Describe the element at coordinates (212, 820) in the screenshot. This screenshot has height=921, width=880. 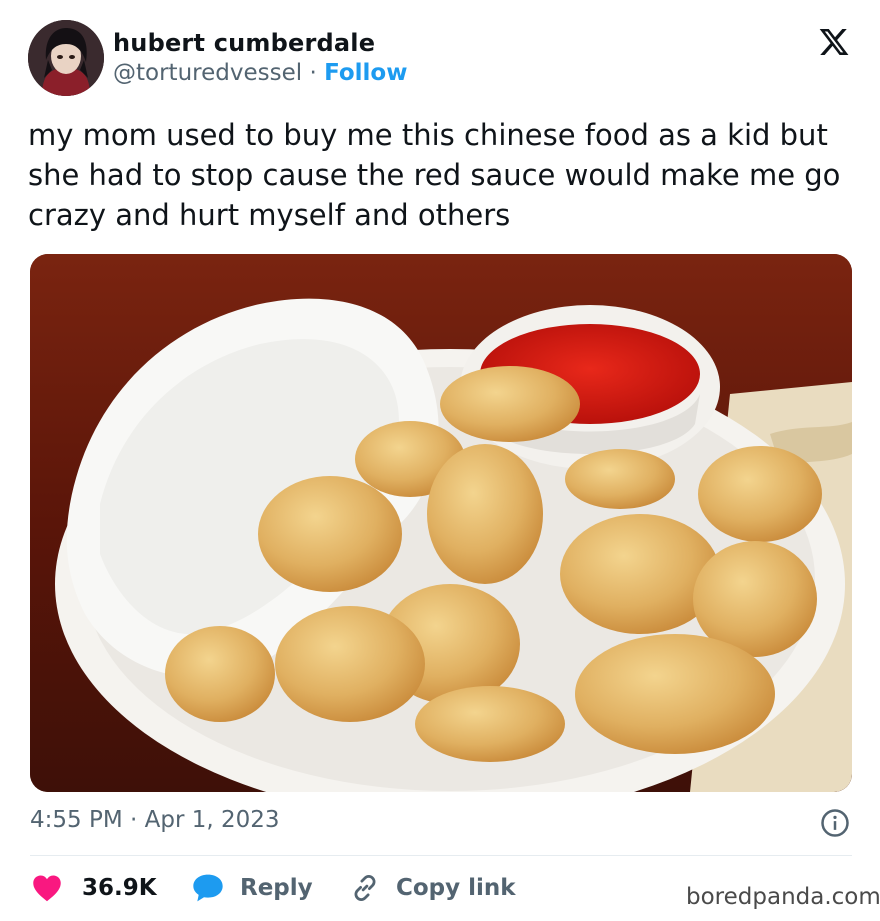
I see `tweet-date: Apr 1, 2023` at that location.